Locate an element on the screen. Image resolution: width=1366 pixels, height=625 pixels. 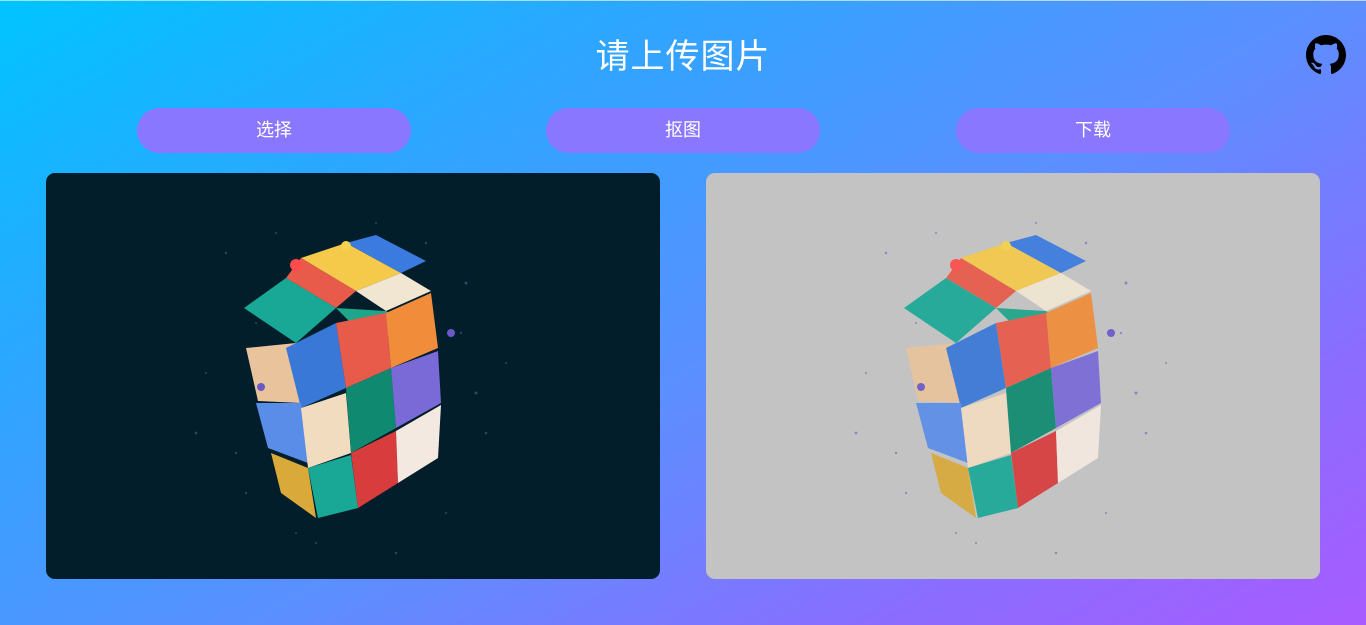
download-button: 下载 is located at coordinates (1093, 130).